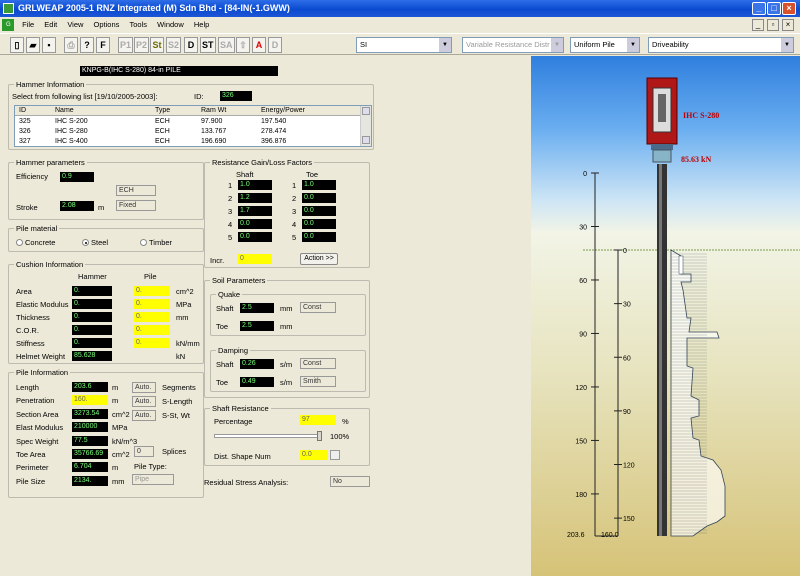  I want to click on units-select: SI ▼, so click(404, 45).